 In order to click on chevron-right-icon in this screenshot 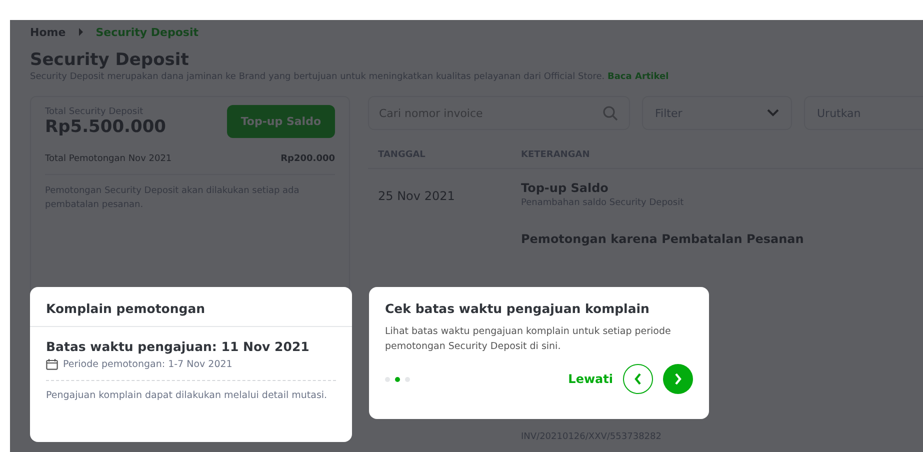, I will do `click(678, 379)`.